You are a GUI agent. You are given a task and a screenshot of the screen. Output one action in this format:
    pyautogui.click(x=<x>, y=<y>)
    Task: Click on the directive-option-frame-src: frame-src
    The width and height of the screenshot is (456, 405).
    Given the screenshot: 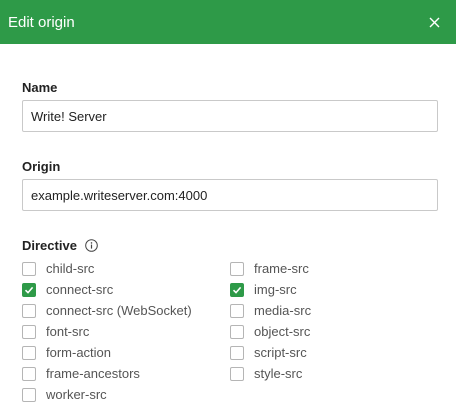 What is the action you would take?
    pyautogui.click(x=334, y=268)
    